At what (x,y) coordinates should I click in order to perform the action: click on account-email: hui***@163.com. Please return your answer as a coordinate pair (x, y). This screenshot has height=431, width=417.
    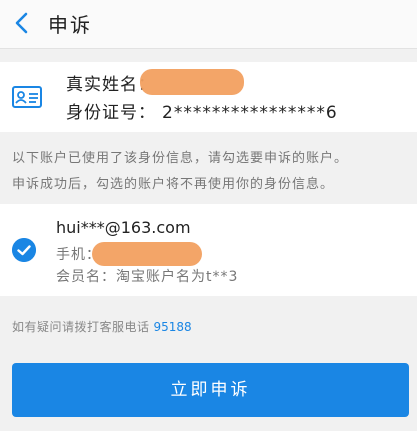
    Looking at the image, I should click on (123, 227).